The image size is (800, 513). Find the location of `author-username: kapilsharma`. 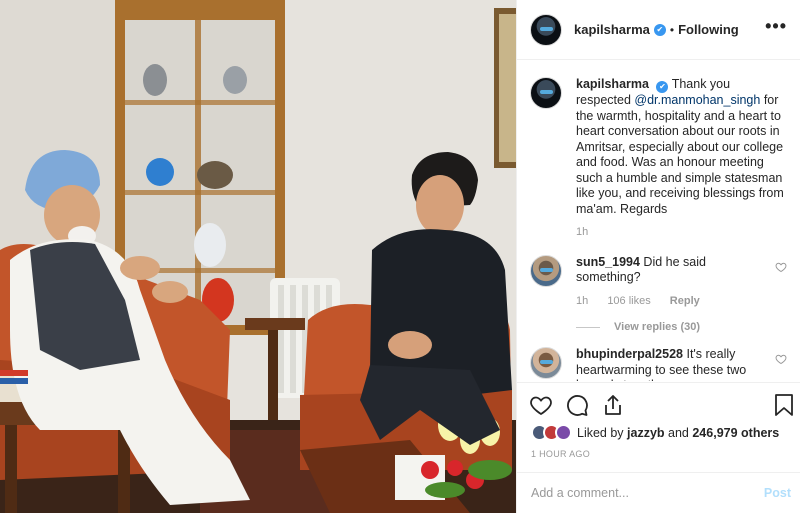

author-username: kapilsharma is located at coordinates (612, 29).